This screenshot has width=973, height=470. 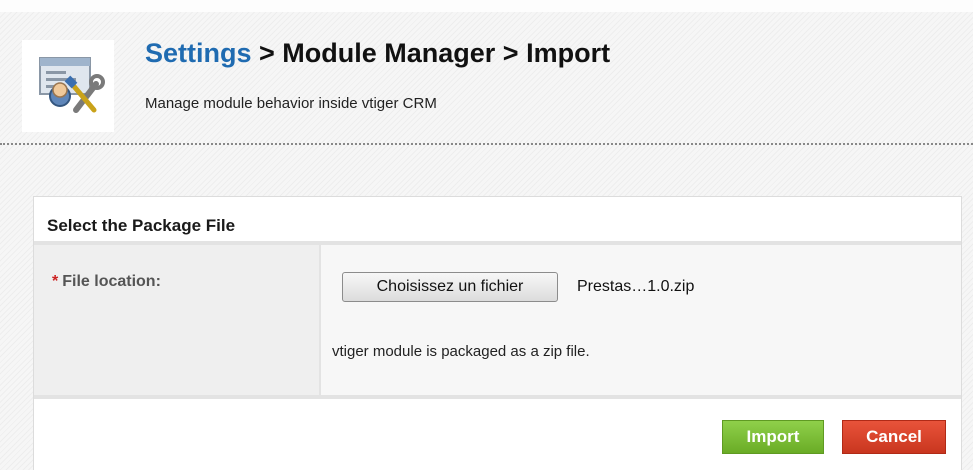 I want to click on import-button: Import, so click(x=773, y=437).